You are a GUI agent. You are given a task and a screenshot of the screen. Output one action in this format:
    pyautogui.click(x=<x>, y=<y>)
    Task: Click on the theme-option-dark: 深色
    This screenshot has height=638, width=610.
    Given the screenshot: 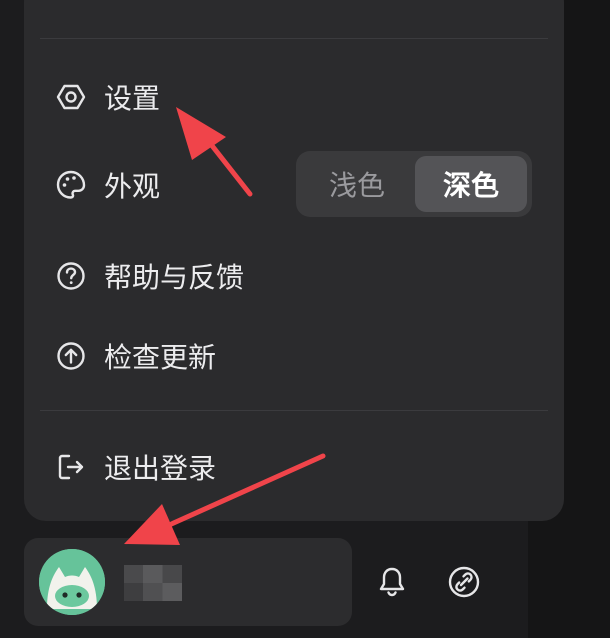 What is the action you would take?
    pyautogui.click(x=471, y=184)
    